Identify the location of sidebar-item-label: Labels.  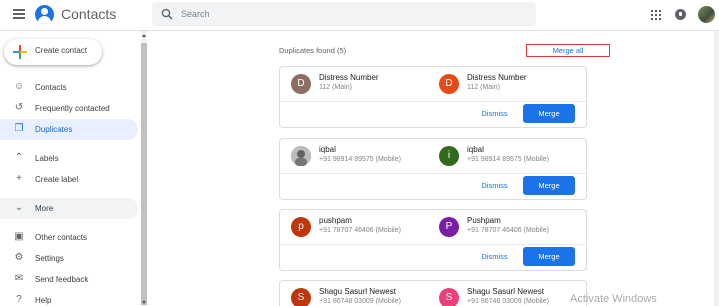
(47, 158).